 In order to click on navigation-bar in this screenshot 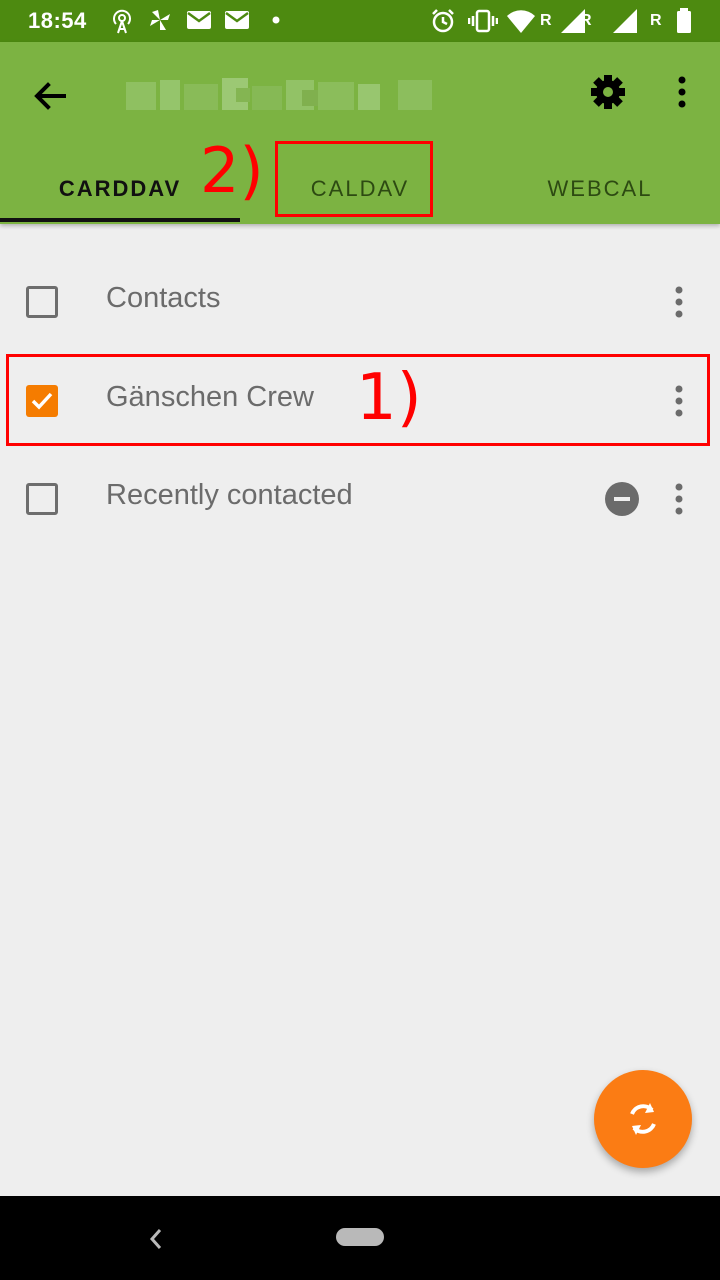, I will do `click(360, 1238)`.